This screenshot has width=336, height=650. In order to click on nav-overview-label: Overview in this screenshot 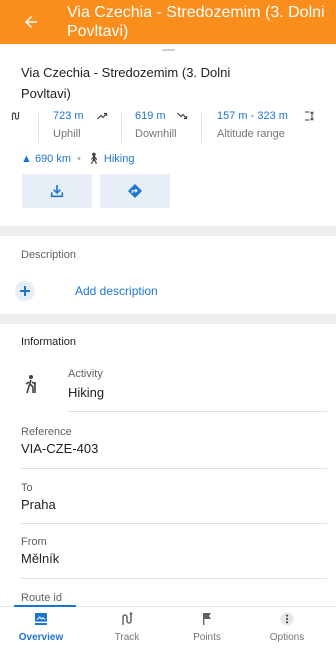, I will do `click(41, 637)`.